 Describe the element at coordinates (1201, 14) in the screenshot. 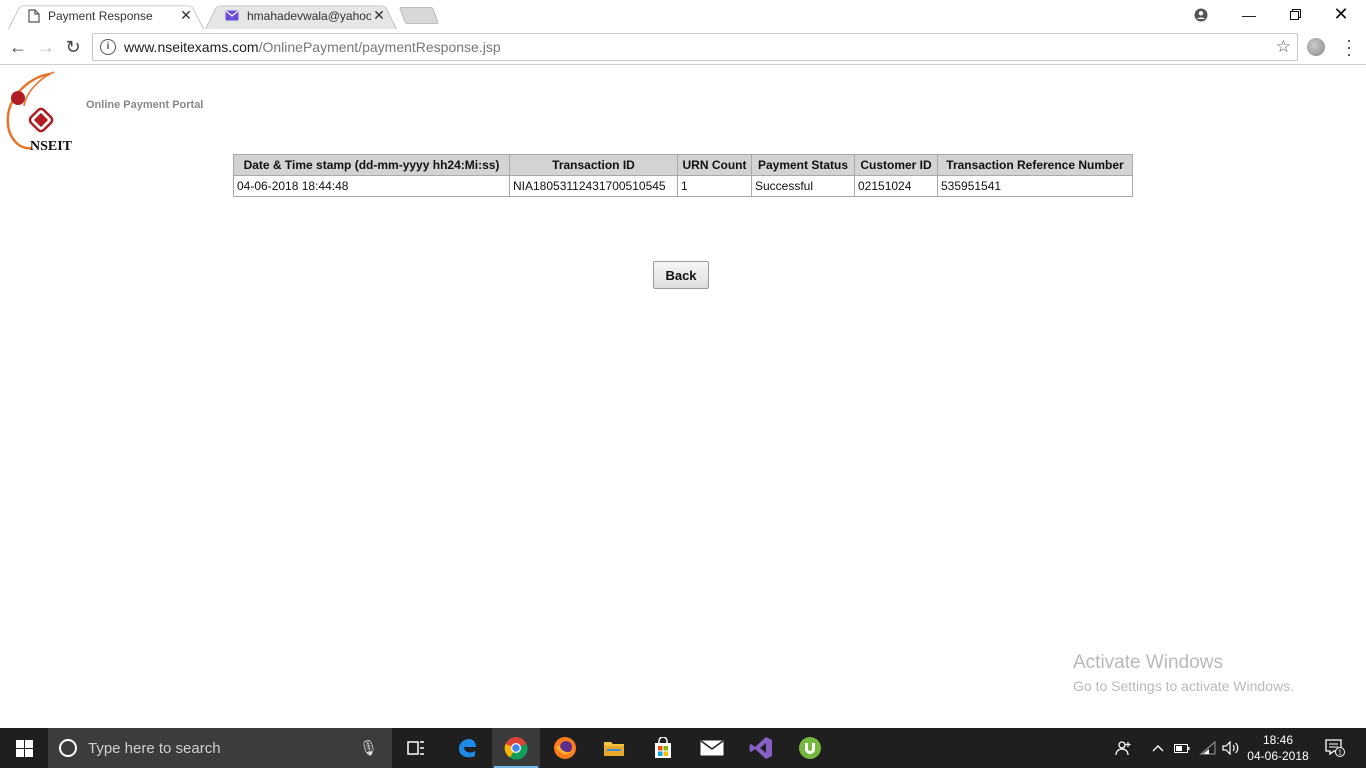

I see `profile-icon` at that location.